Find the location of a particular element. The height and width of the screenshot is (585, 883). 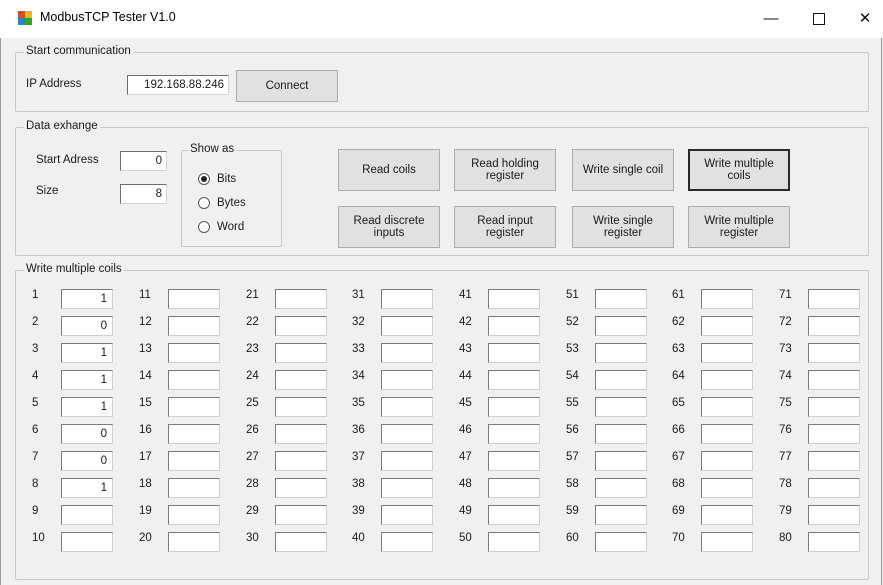

read-holding-register-button: Read holding register is located at coordinates (505, 170).